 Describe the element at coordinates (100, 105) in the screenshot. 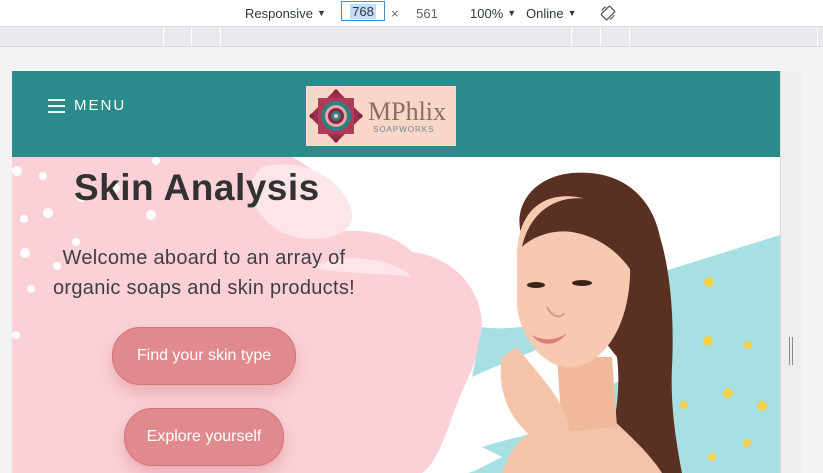

I see `menu-label: MENU` at that location.